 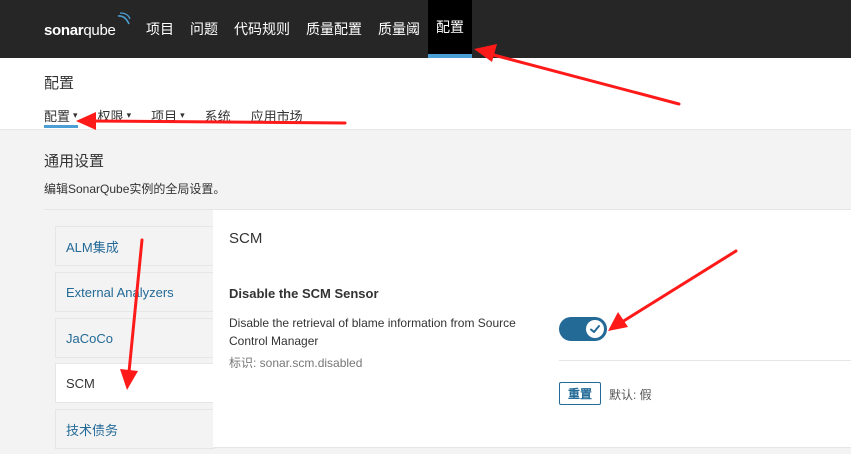 I want to click on arrow-to-admin-nav, so click(x=584, y=79).